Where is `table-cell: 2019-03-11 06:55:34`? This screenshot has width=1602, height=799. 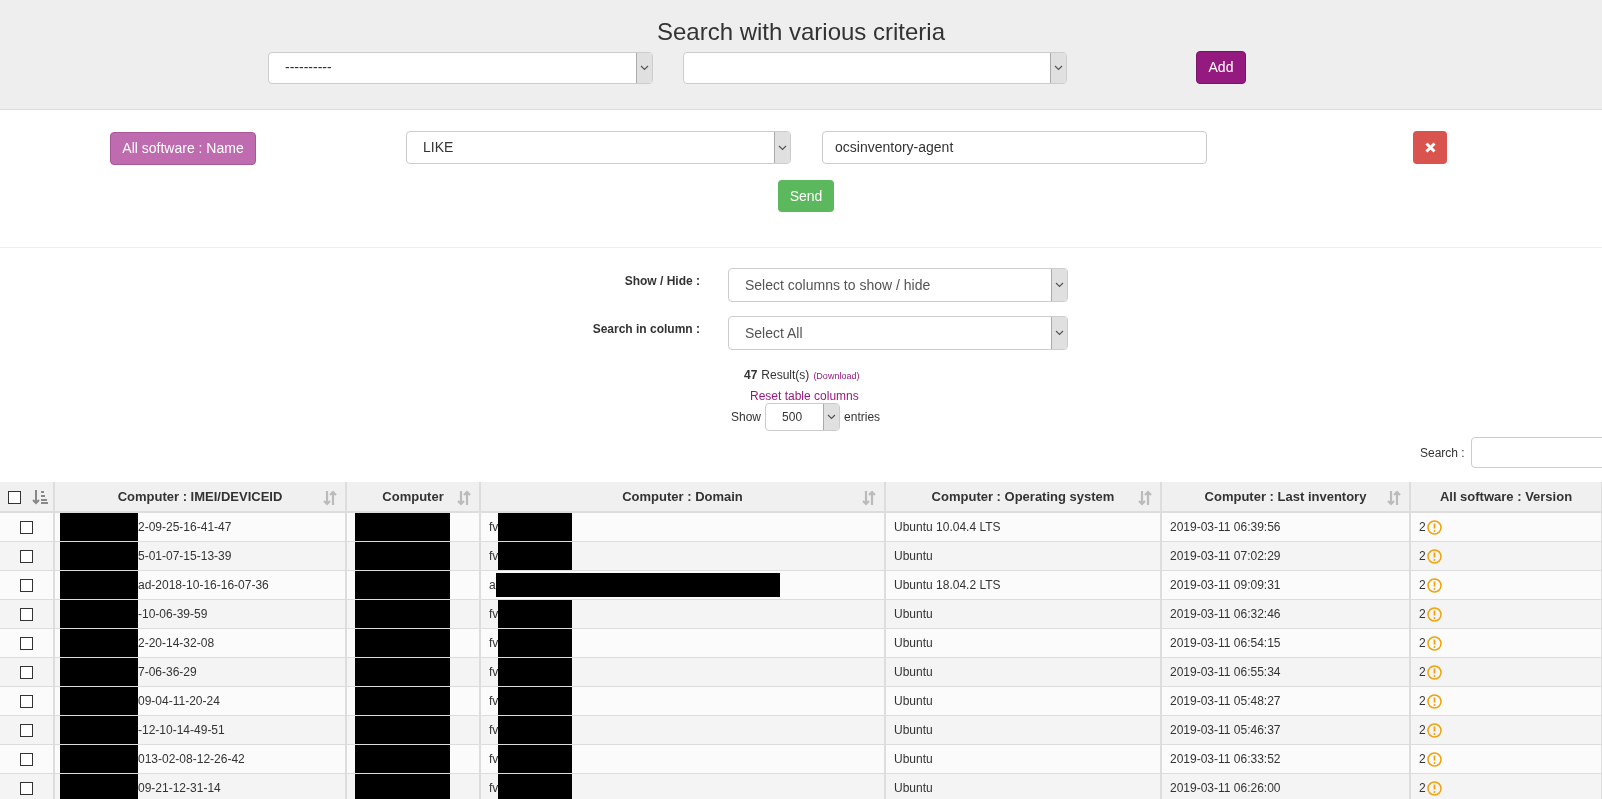
table-cell: 2019-03-11 06:55:34 is located at coordinates (1225, 672).